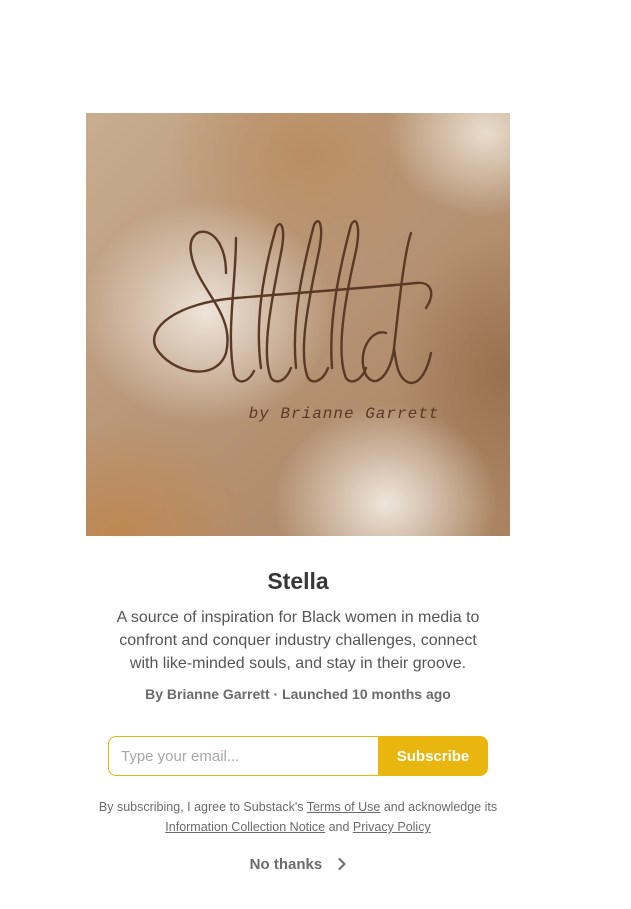 The width and height of the screenshot is (631, 909). I want to click on email-input, so click(243, 756).